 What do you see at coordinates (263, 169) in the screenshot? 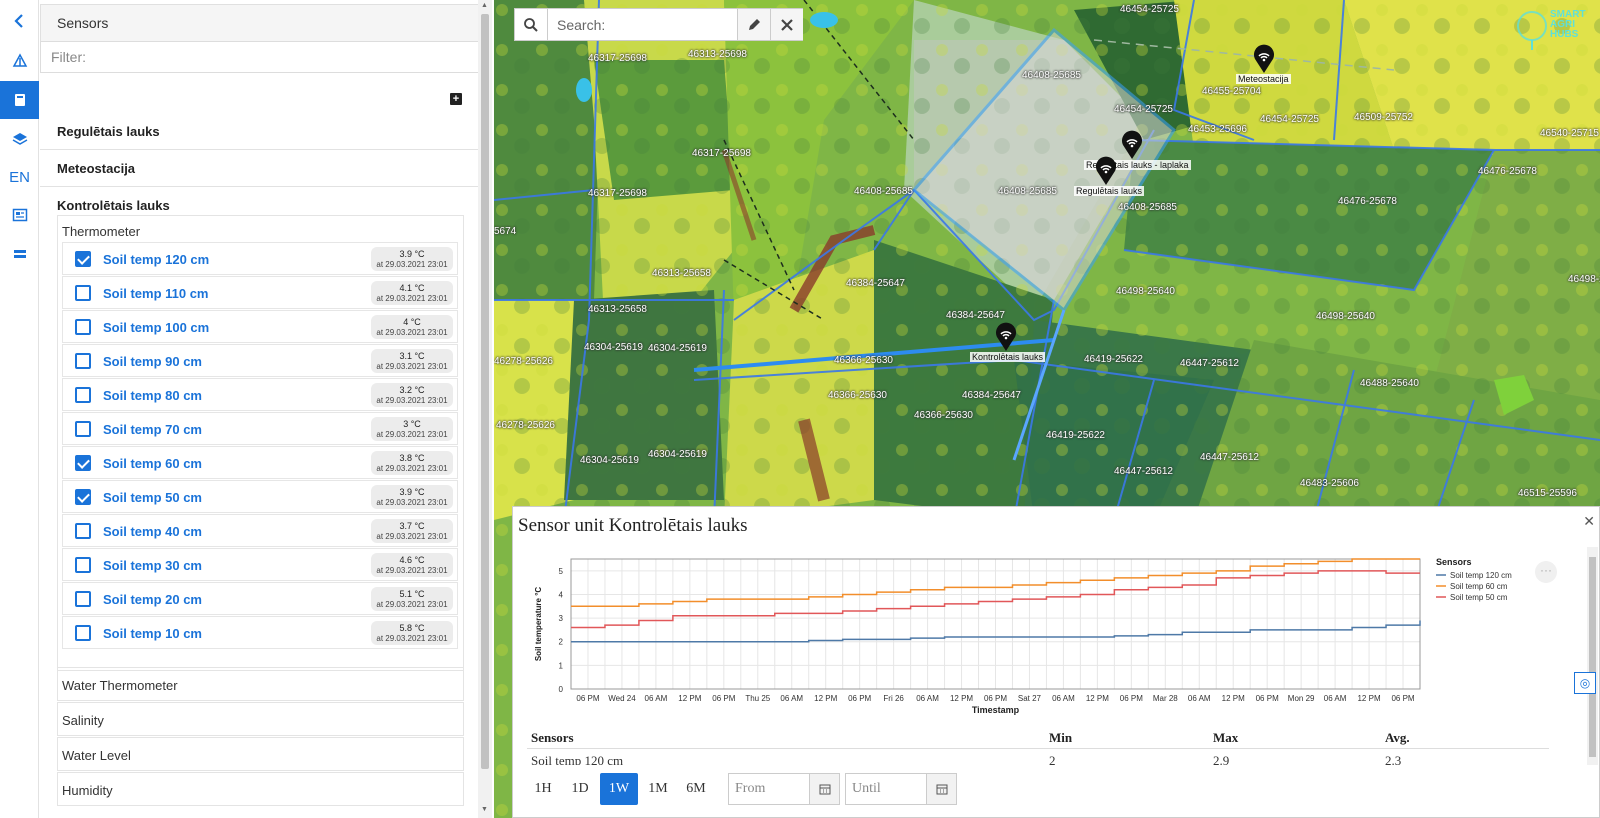
I see `group-meteostation: Meteostacija` at bounding box center [263, 169].